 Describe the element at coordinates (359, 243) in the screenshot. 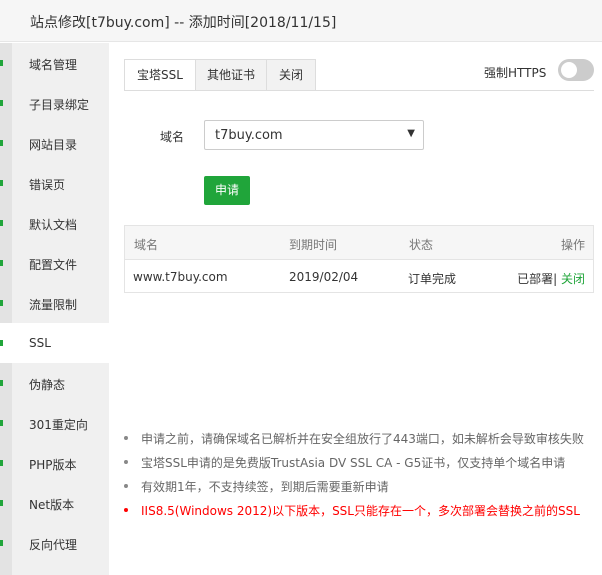

I see `table-header: 域名 到期时间 状态 操作` at that location.